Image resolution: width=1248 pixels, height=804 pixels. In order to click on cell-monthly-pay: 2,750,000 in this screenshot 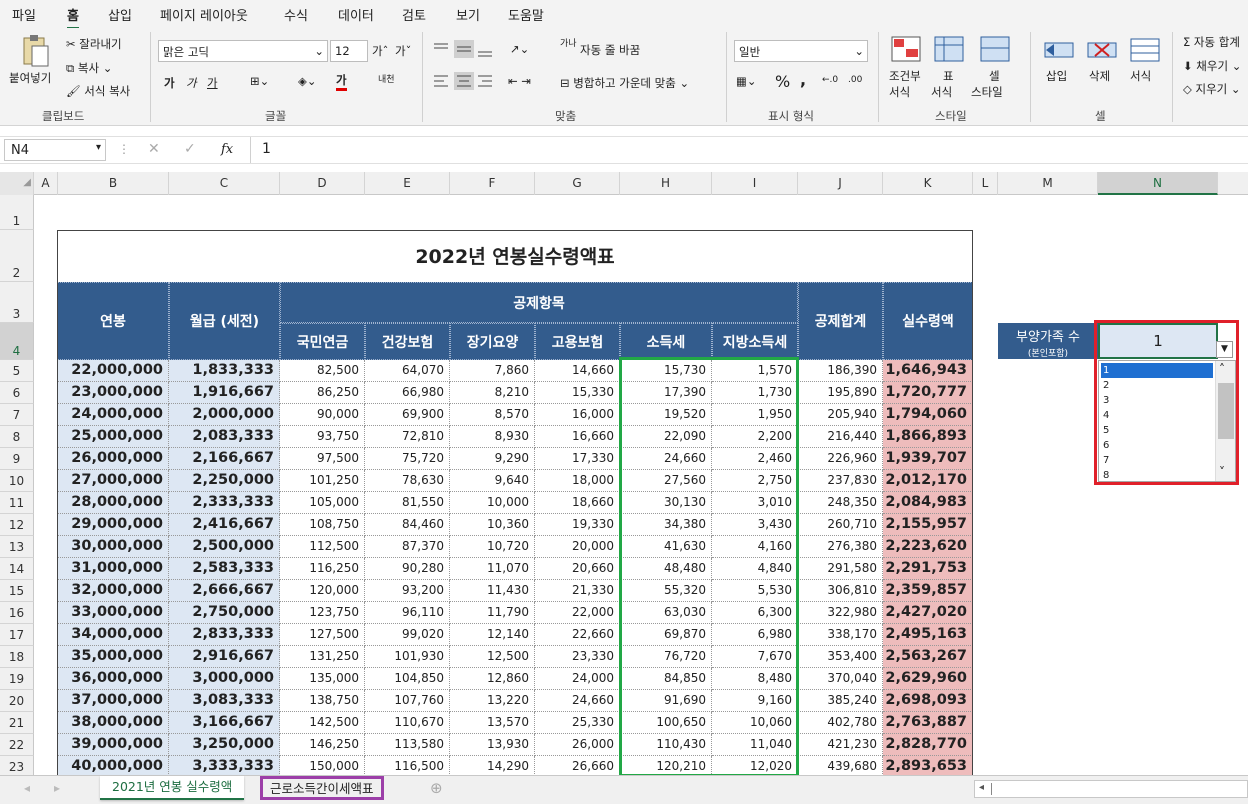, I will do `click(224, 613)`.